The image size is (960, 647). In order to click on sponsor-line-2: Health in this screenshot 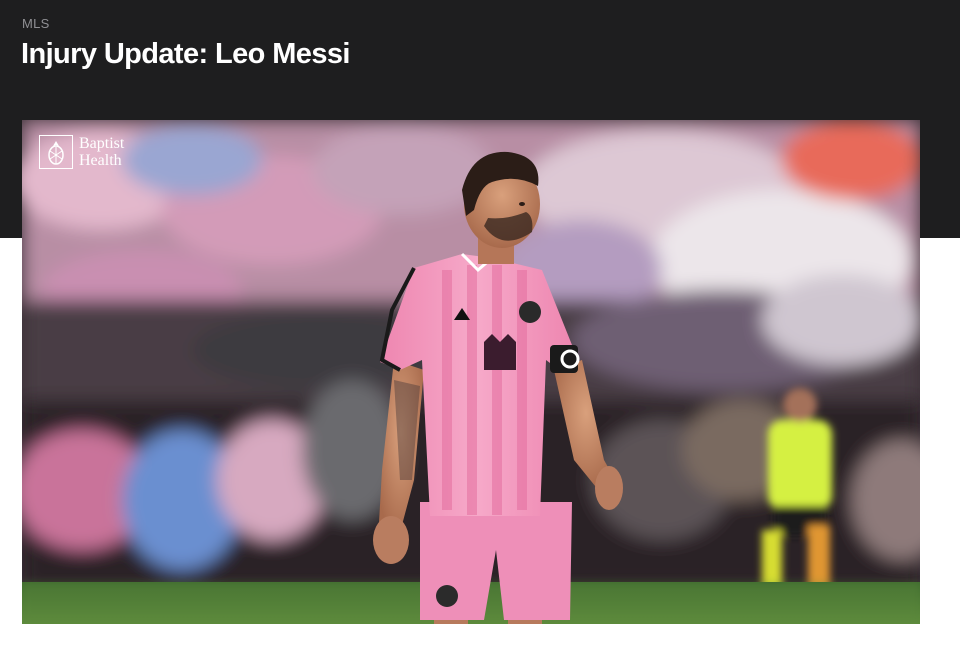, I will do `click(100, 160)`.